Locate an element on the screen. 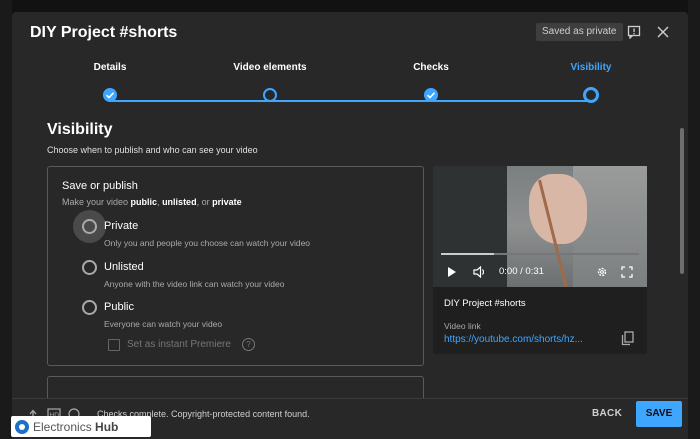  electronics-hub-watermark: Electronics Hub is located at coordinates (81, 426).